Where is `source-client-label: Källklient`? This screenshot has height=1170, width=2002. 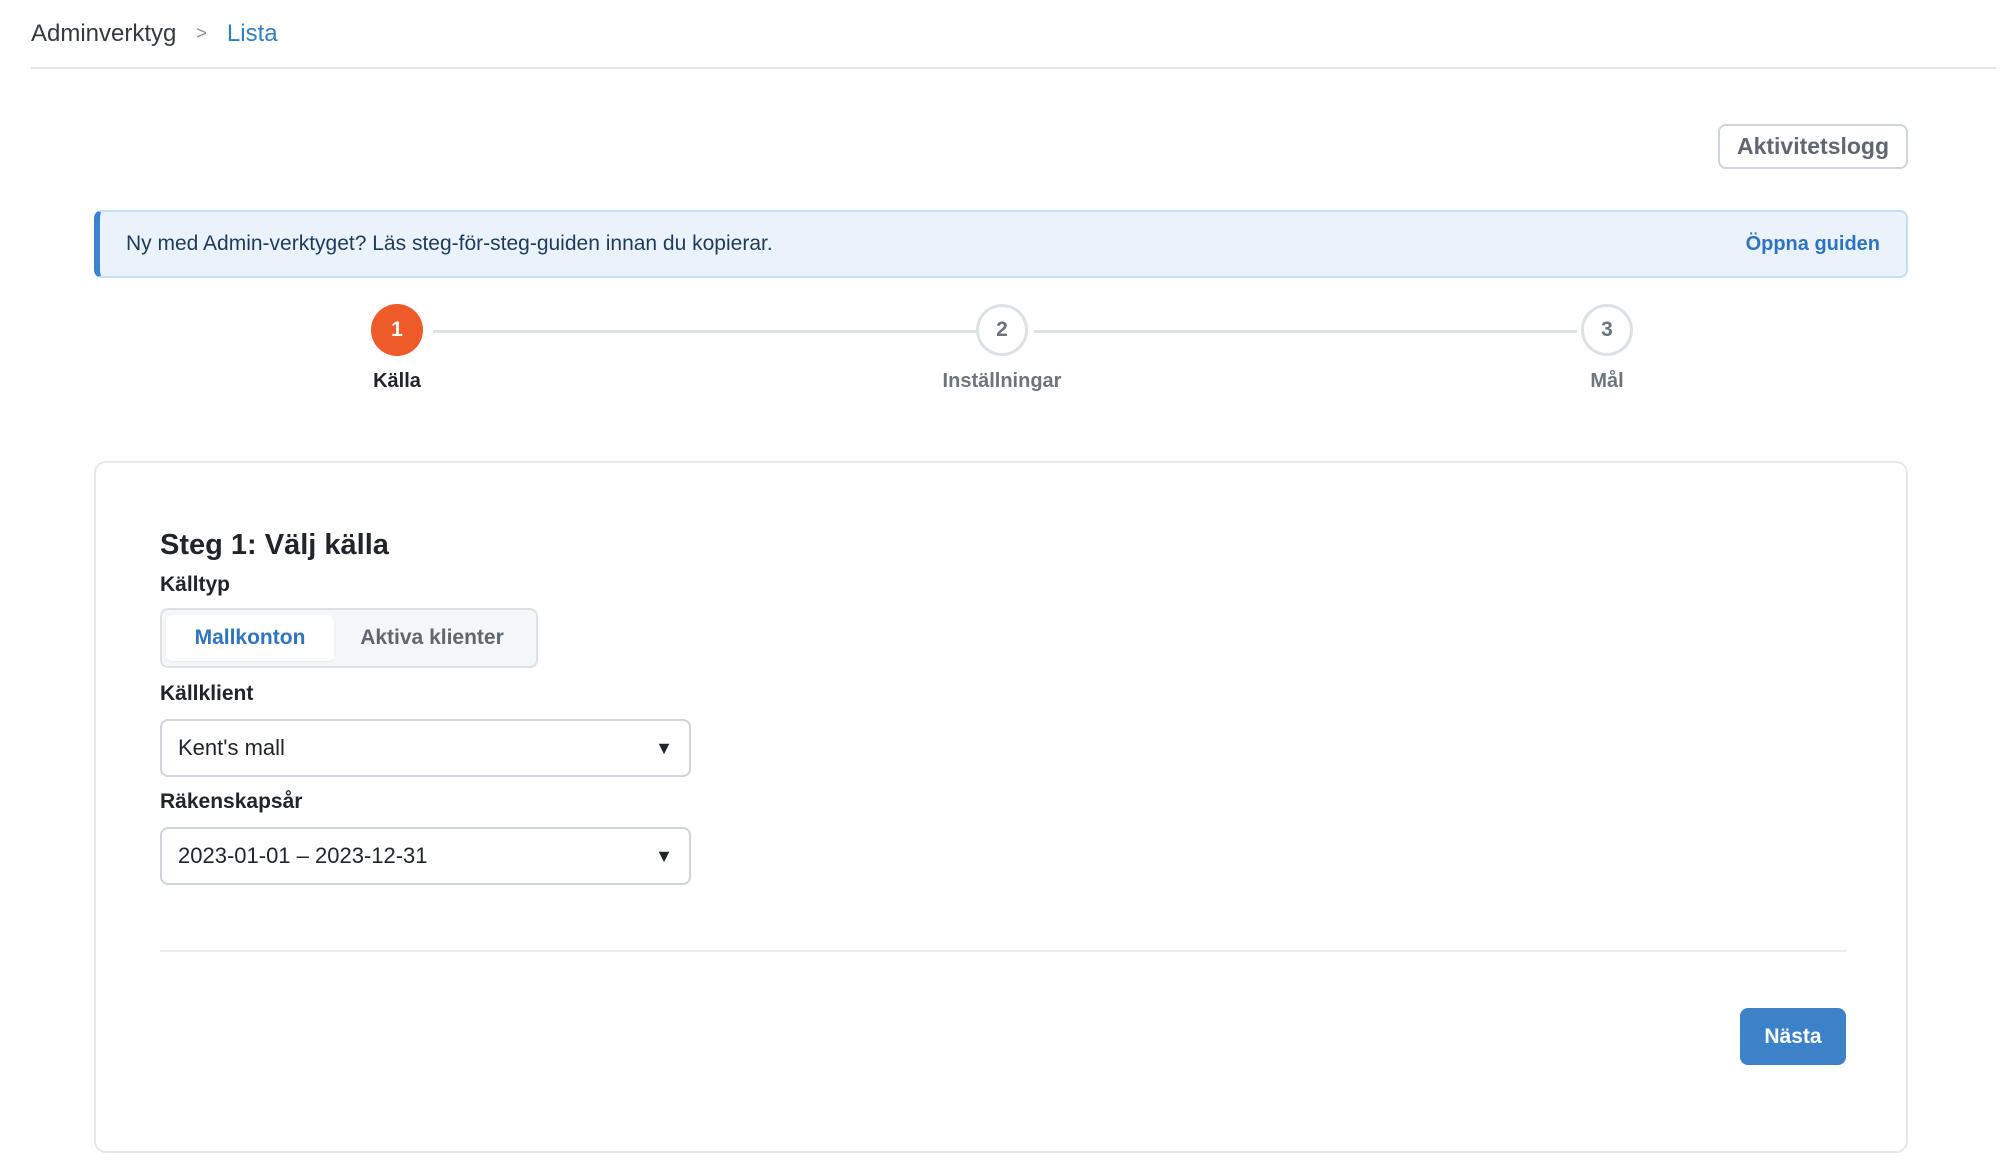
source-client-label: Källklient is located at coordinates (207, 693).